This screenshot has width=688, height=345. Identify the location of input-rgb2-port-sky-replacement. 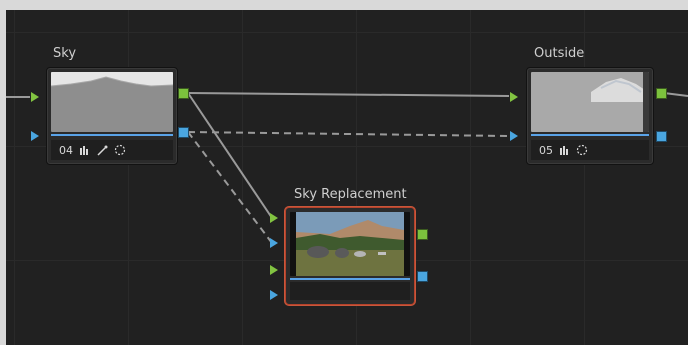
(274, 270).